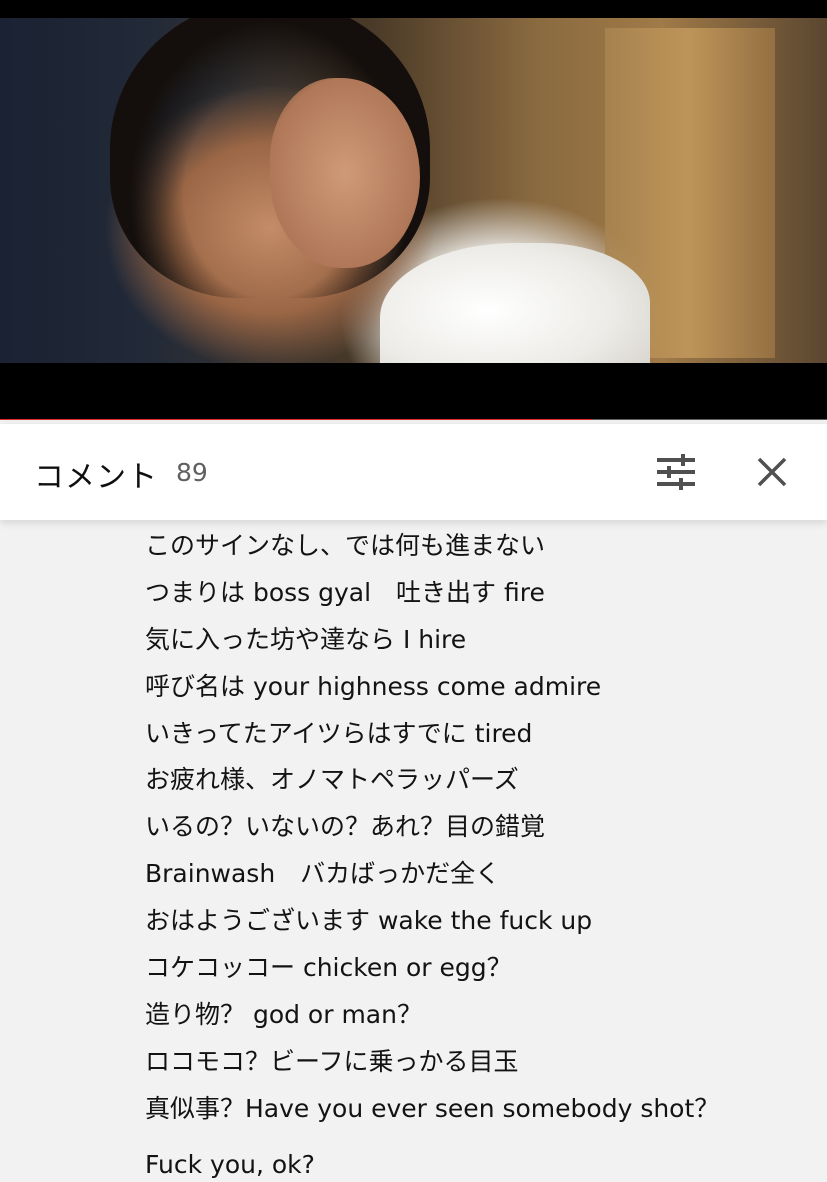  I want to click on close-icon, so click(772, 472).